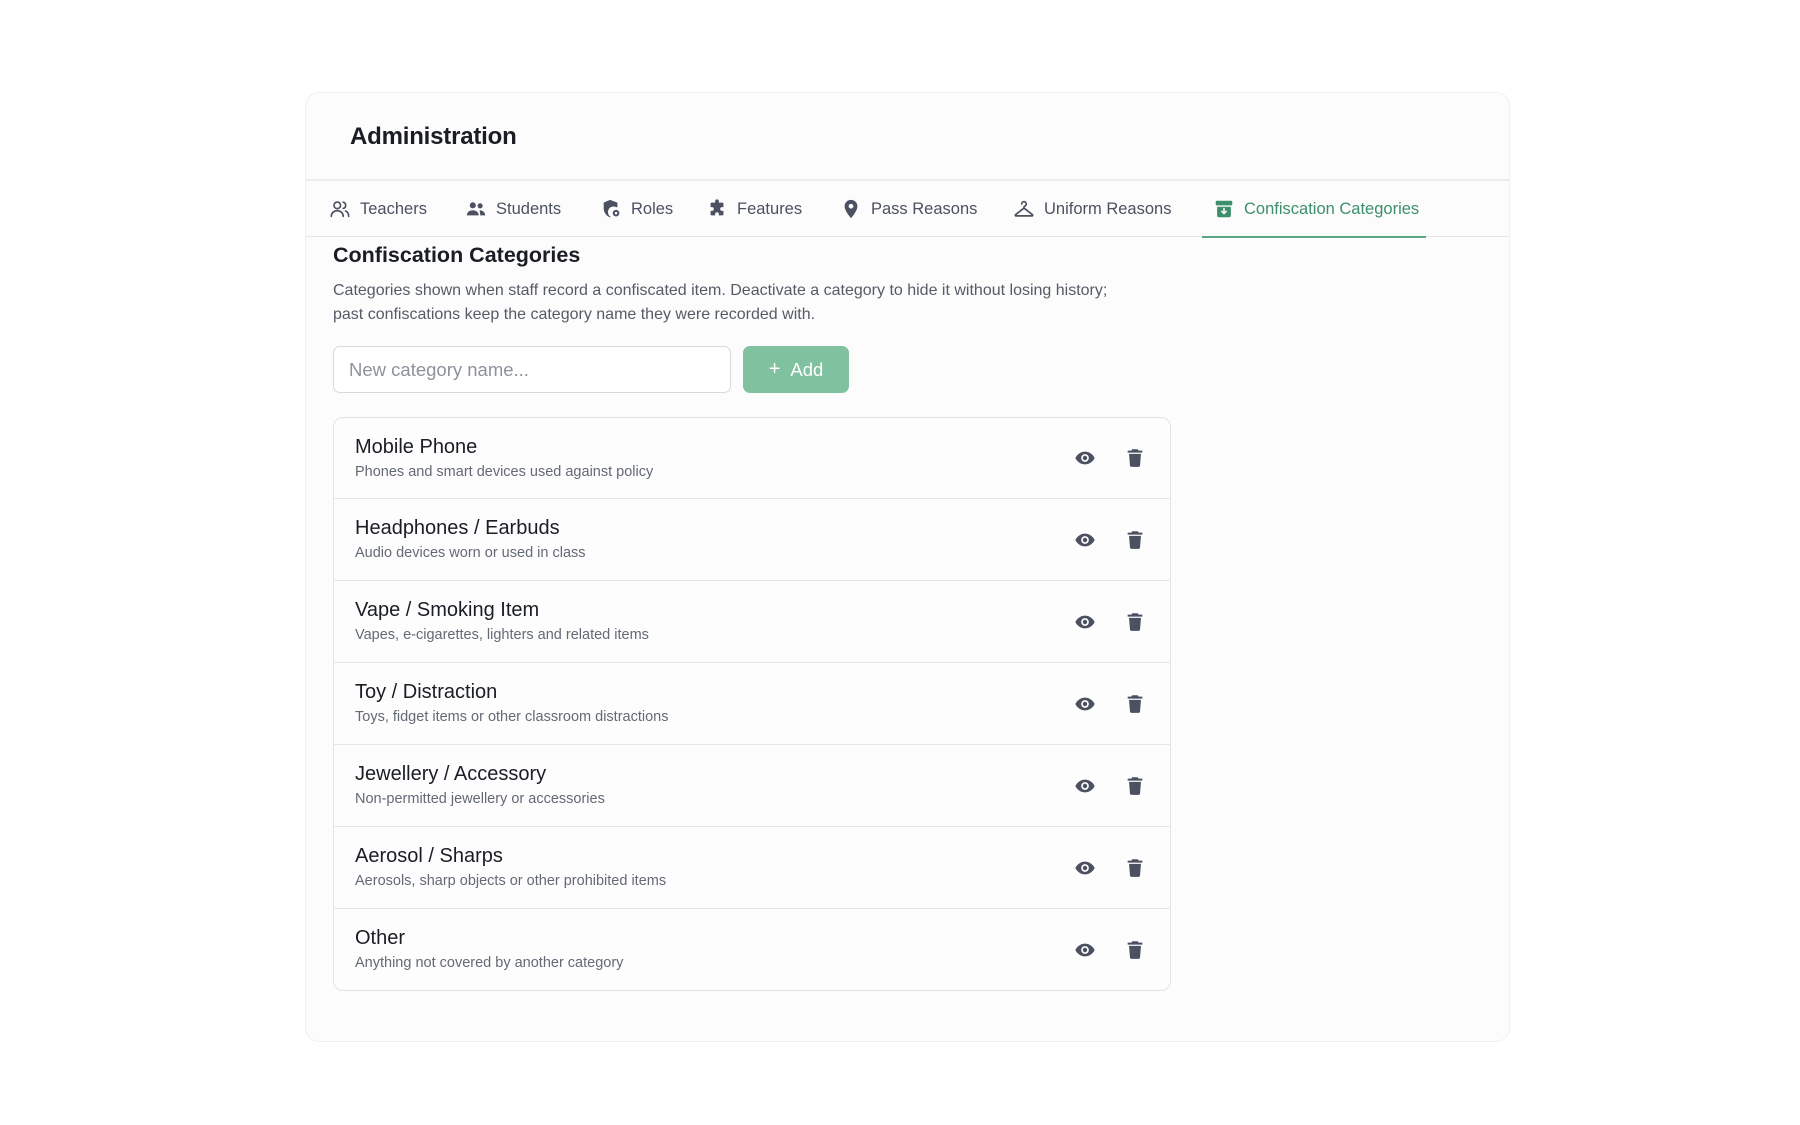 The height and width of the screenshot is (1125, 1800). What do you see at coordinates (717, 209) in the screenshot?
I see `puzzle-icon` at bounding box center [717, 209].